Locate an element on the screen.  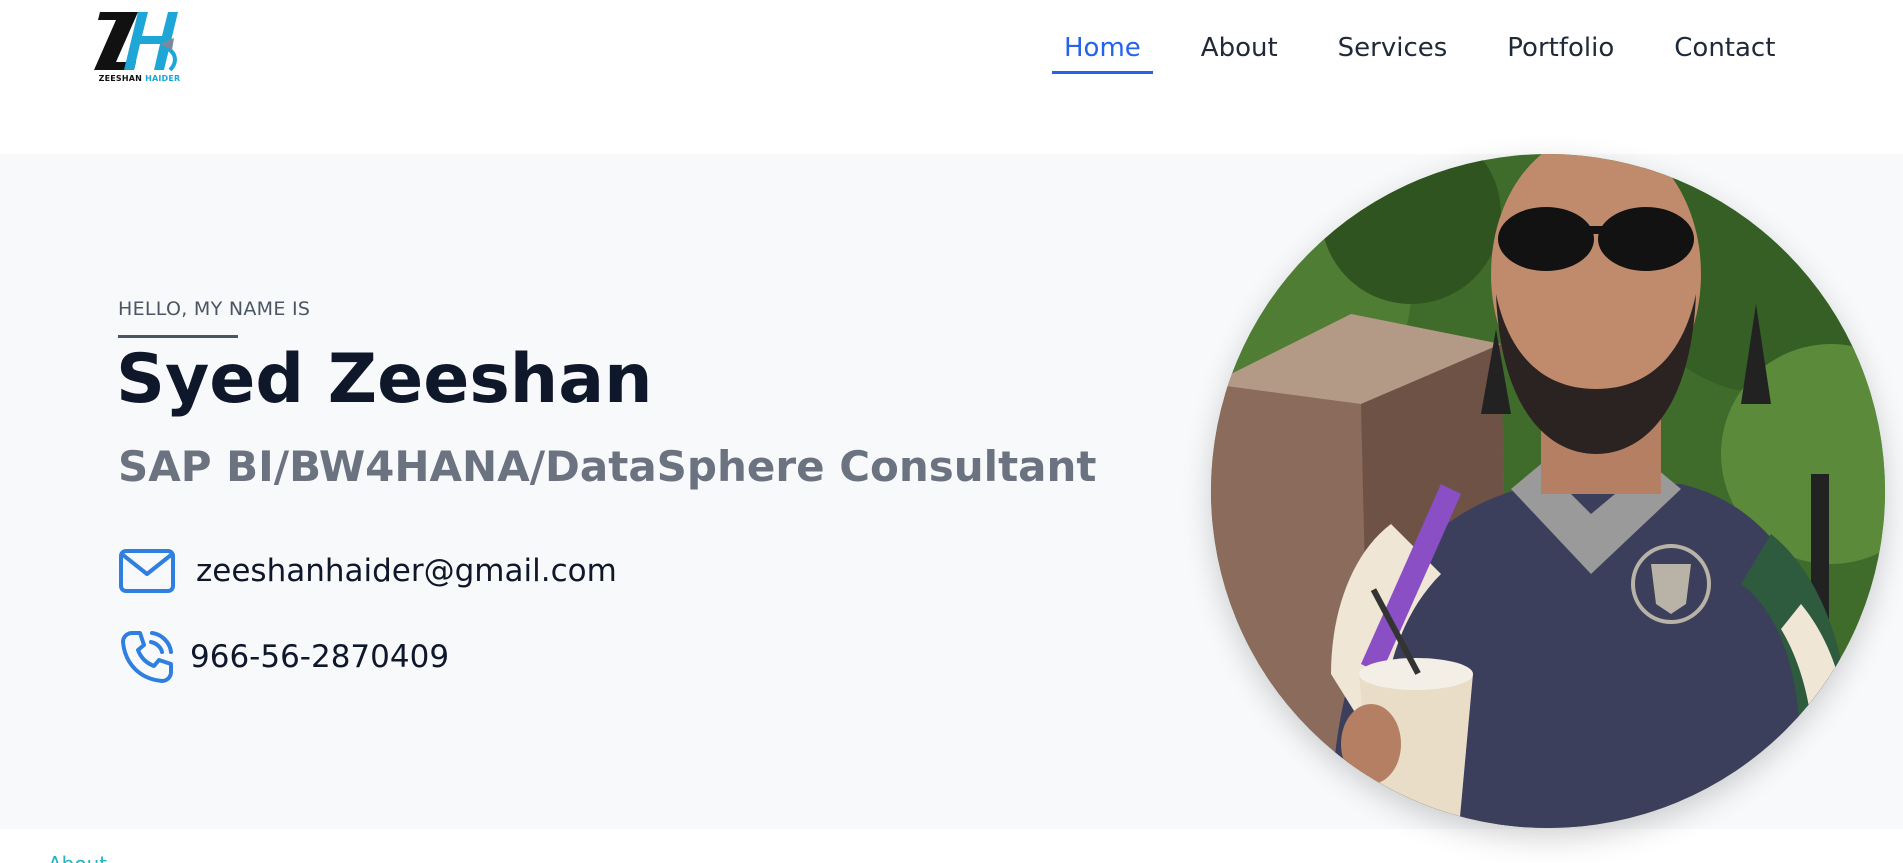
hero-eyebrow: HELLO, MY NAME IS is located at coordinates (214, 309).